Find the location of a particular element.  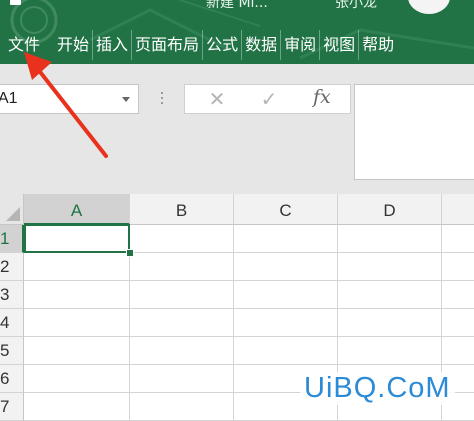

cell-c4 is located at coordinates (286, 323).